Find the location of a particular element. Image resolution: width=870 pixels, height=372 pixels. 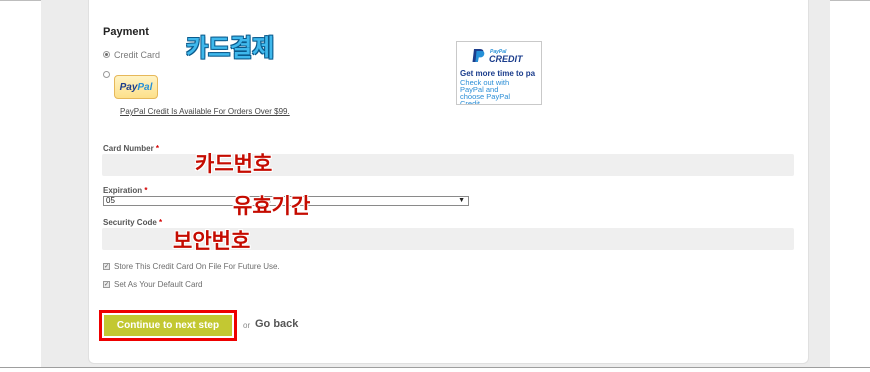

default-card-checkbox: ✓ is located at coordinates (106, 284).